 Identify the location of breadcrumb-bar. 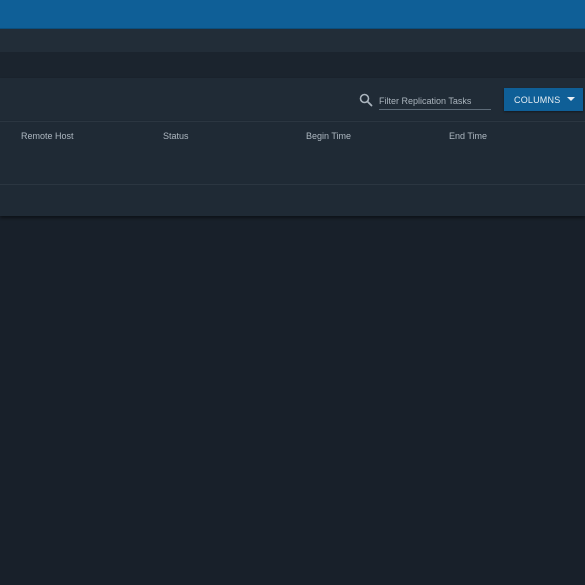
(292, 40).